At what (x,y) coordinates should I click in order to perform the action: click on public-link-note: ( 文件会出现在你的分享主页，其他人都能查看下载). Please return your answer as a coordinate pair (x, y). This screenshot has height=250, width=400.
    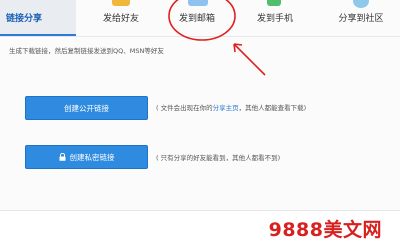
    Looking at the image, I should click on (231, 107).